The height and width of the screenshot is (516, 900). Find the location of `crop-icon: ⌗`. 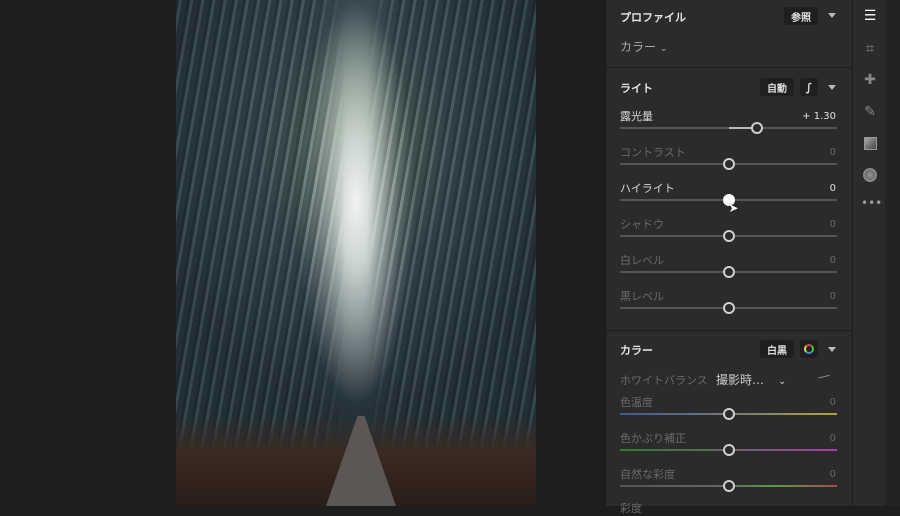

crop-icon: ⌗ is located at coordinates (870, 48).